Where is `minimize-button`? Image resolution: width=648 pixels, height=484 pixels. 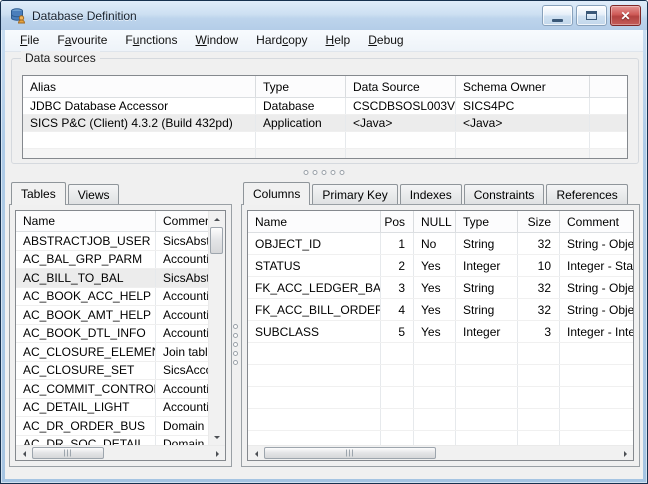
minimize-button is located at coordinates (557, 15).